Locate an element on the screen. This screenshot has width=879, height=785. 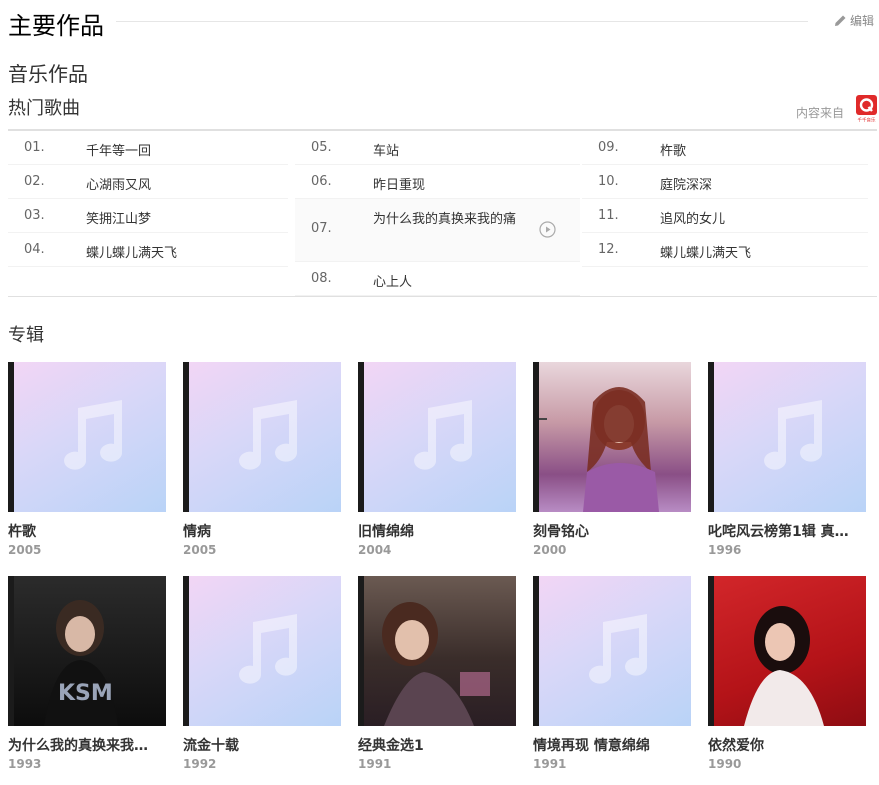
song-number: 01. is located at coordinates (34, 147).